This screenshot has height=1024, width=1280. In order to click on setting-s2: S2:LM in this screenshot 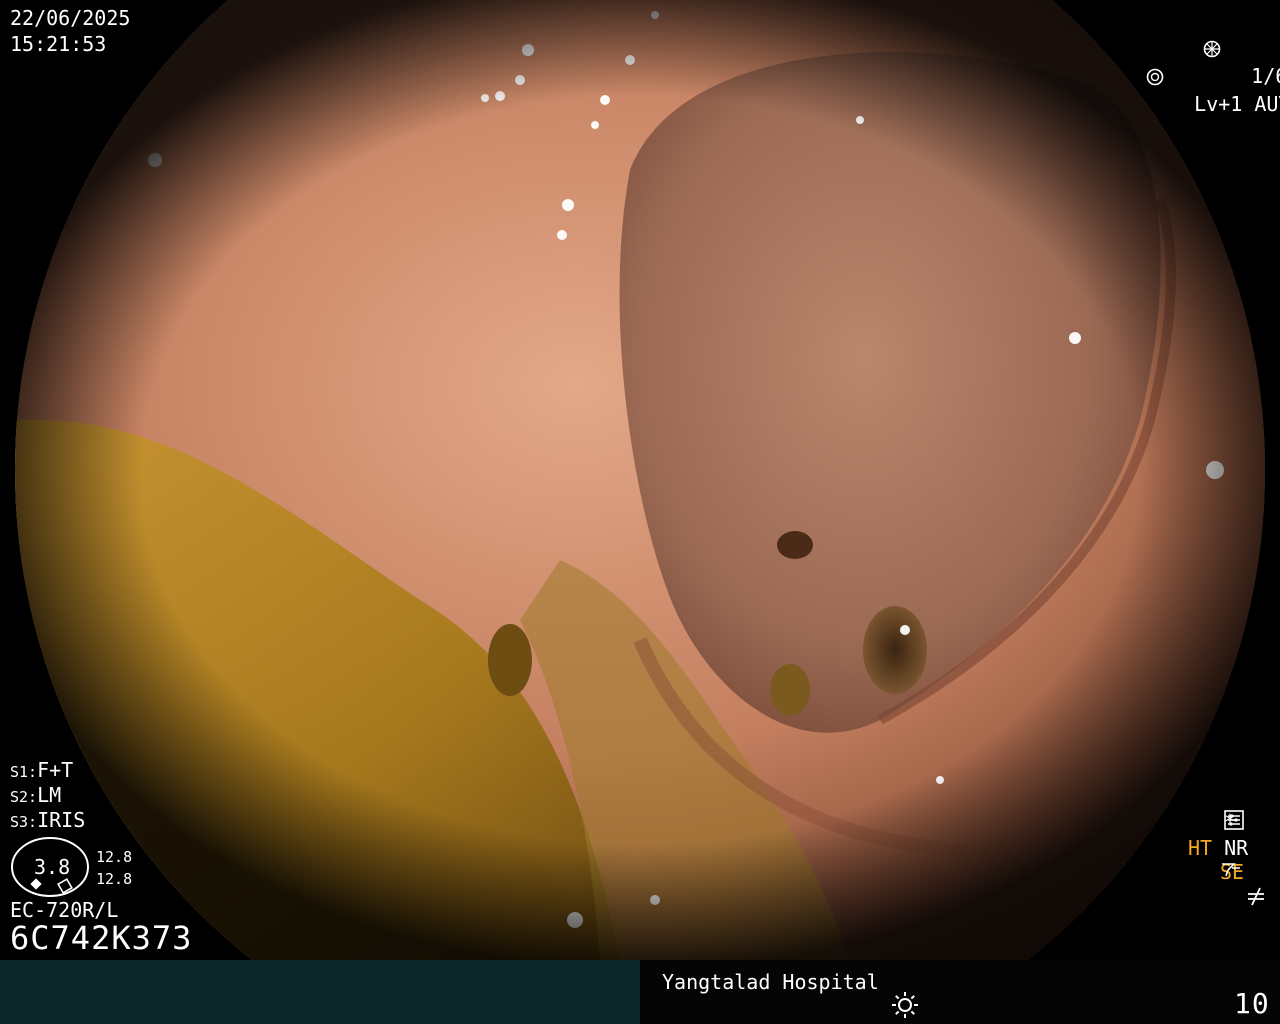, I will do `click(35, 795)`.